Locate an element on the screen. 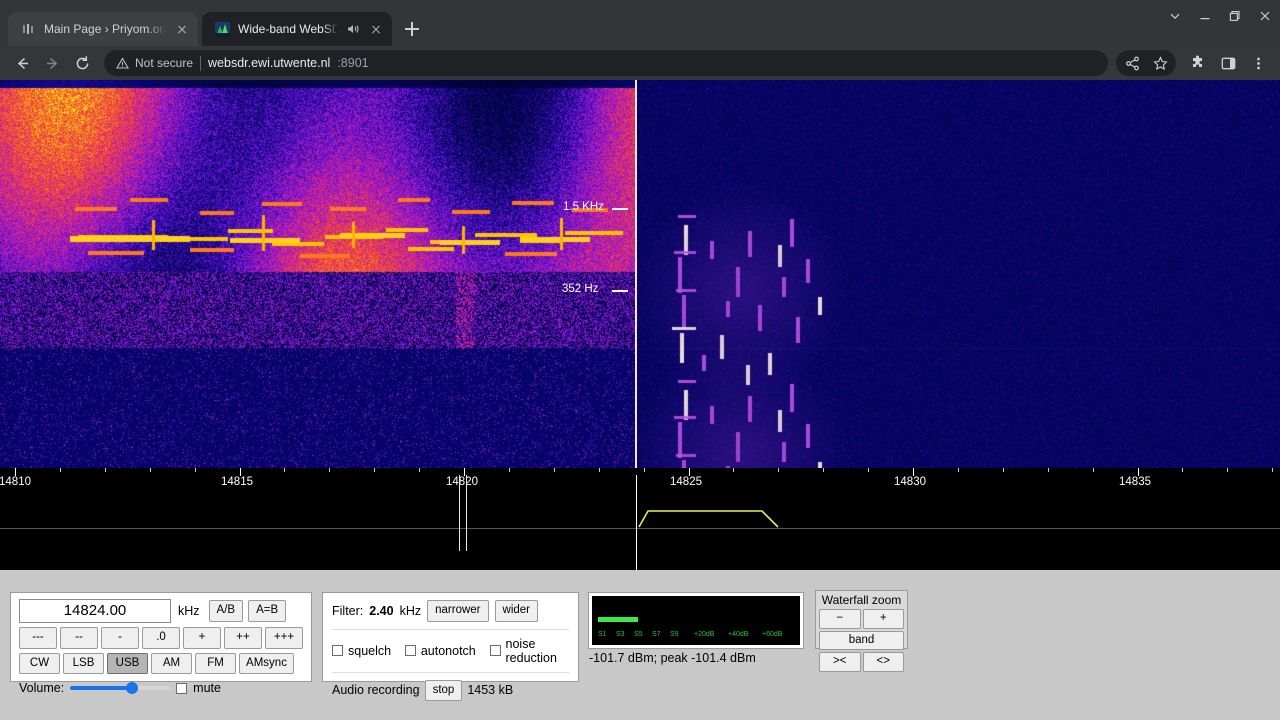 Image resolution: width=1280 pixels, height=720 pixels. back-arrow-icon is located at coordinates (22, 63).